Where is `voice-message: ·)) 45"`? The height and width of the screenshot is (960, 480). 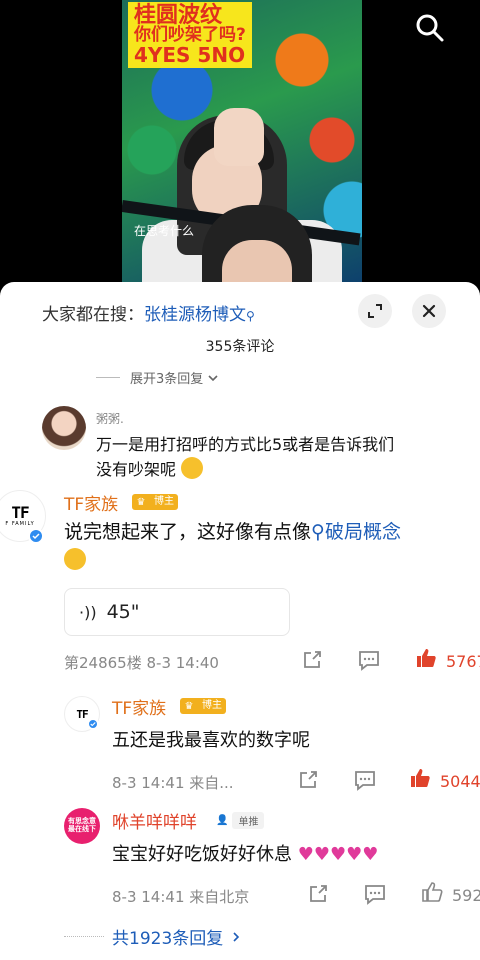
voice-message: ·)) 45" is located at coordinates (177, 612).